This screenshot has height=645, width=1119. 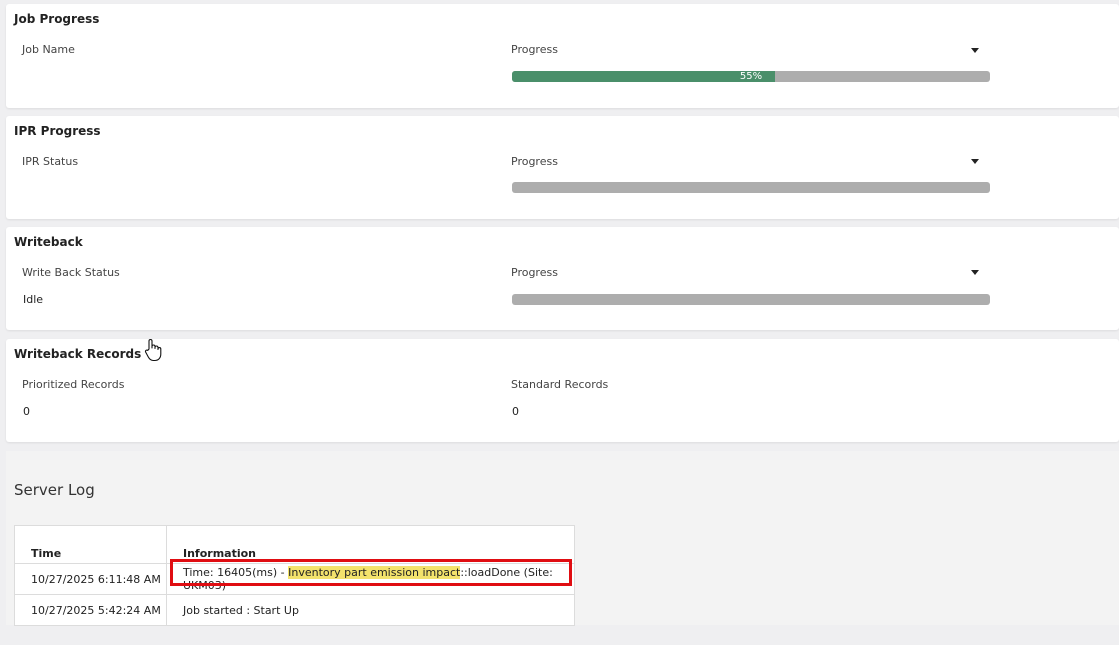 What do you see at coordinates (33, 299) in the screenshot?
I see `write-back-status-value: Idle` at bounding box center [33, 299].